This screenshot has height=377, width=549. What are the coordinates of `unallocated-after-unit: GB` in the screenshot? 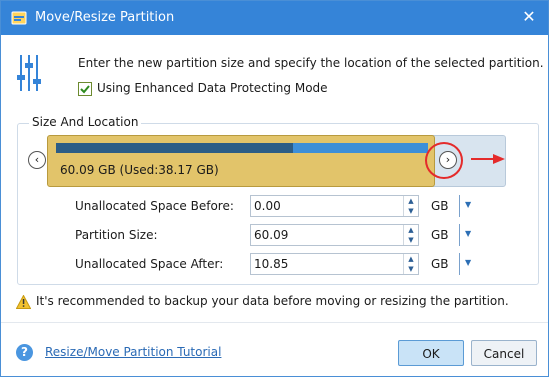 It's located at (440, 264).